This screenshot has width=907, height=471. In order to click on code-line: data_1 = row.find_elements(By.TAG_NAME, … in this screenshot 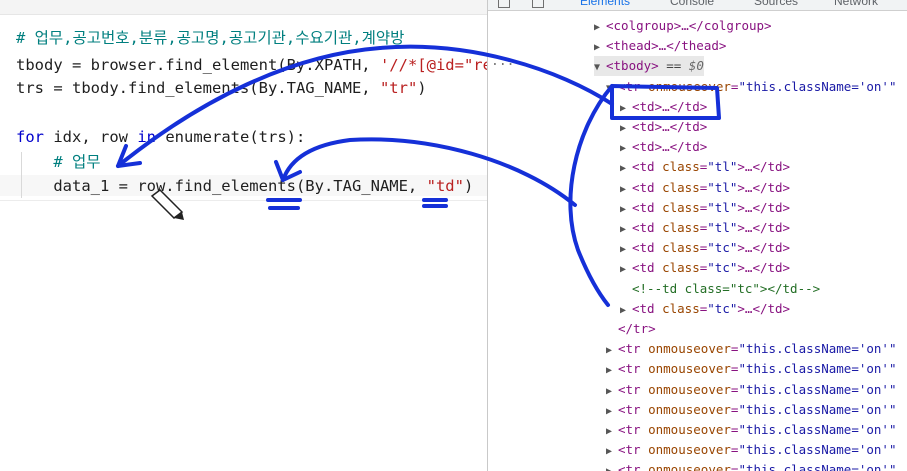, I will do `click(244, 186)`.